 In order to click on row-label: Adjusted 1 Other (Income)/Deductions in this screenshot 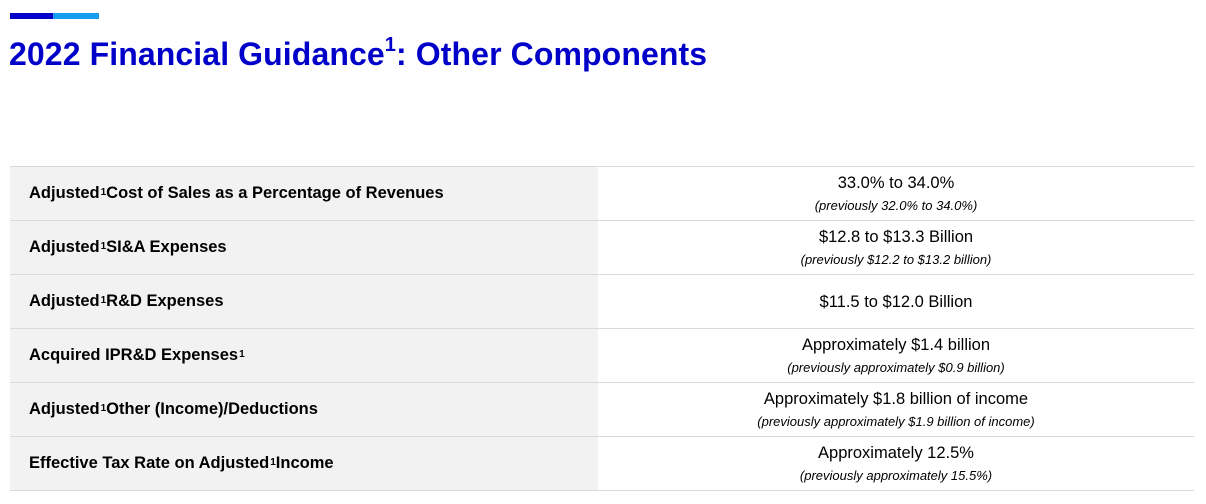, I will do `click(304, 409)`.